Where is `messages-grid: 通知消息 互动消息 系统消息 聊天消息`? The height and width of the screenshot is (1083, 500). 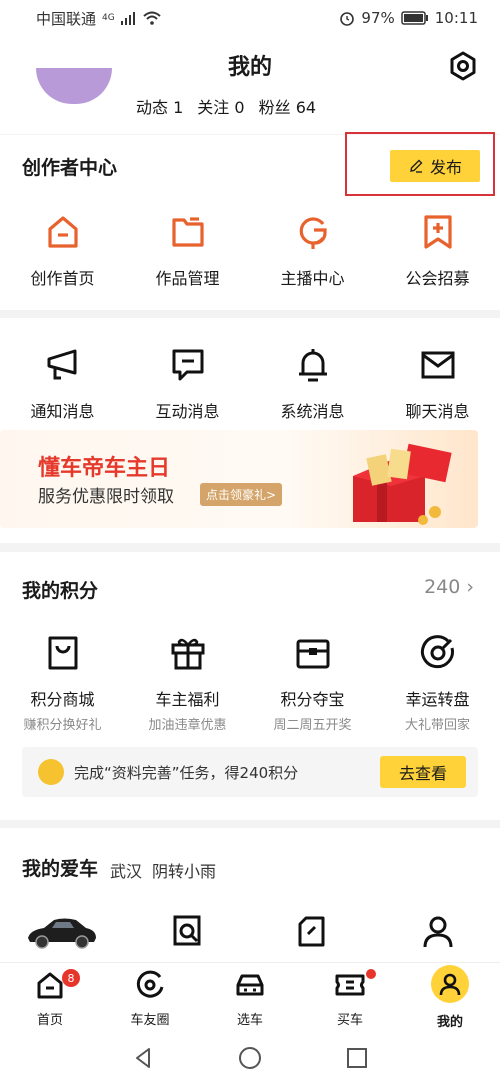 messages-grid: 通知消息 互动消息 系统消息 聊天消息 is located at coordinates (250, 384).